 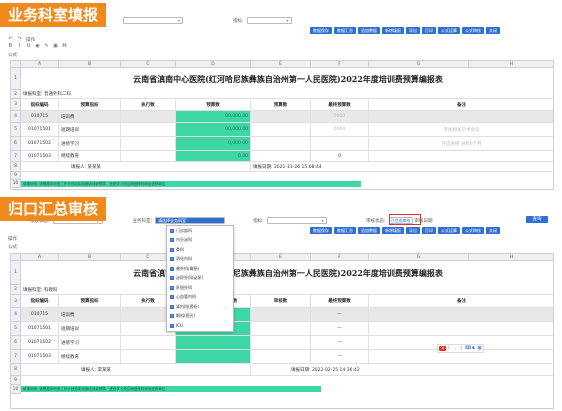 I want to click on dropdown-option: ✓ 内分泌科, so click(x=200, y=241).